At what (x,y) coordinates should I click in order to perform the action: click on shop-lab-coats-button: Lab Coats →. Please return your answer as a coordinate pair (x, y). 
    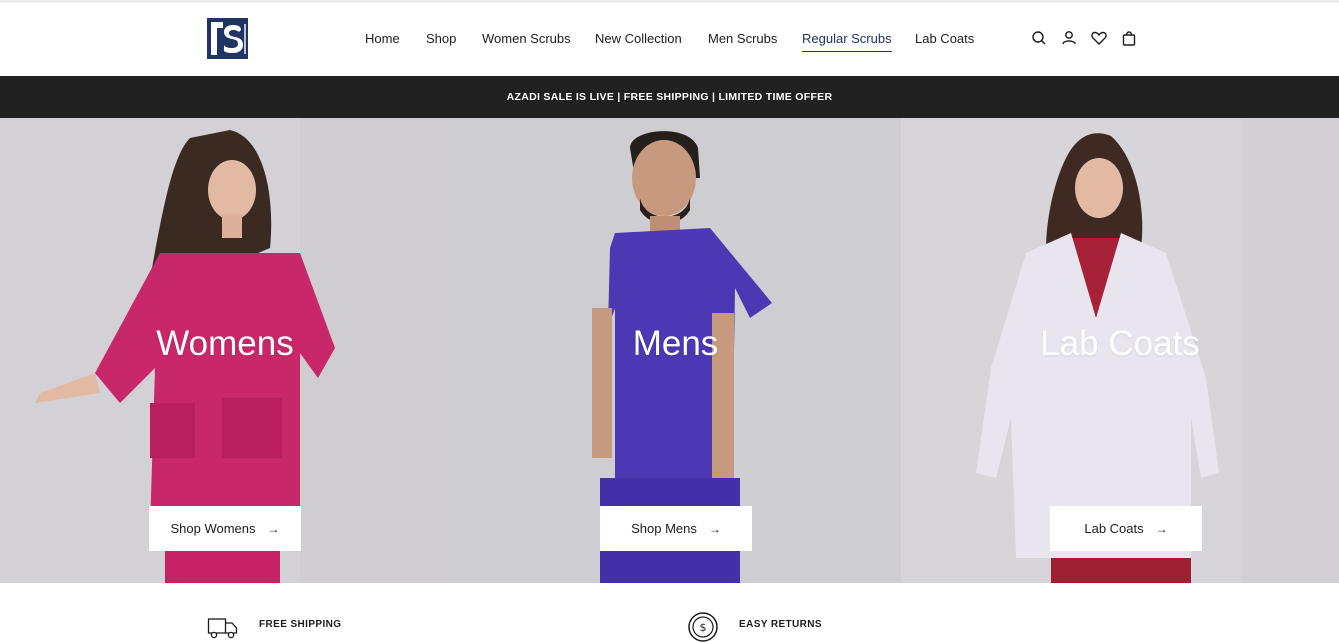
    Looking at the image, I should click on (1126, 528).